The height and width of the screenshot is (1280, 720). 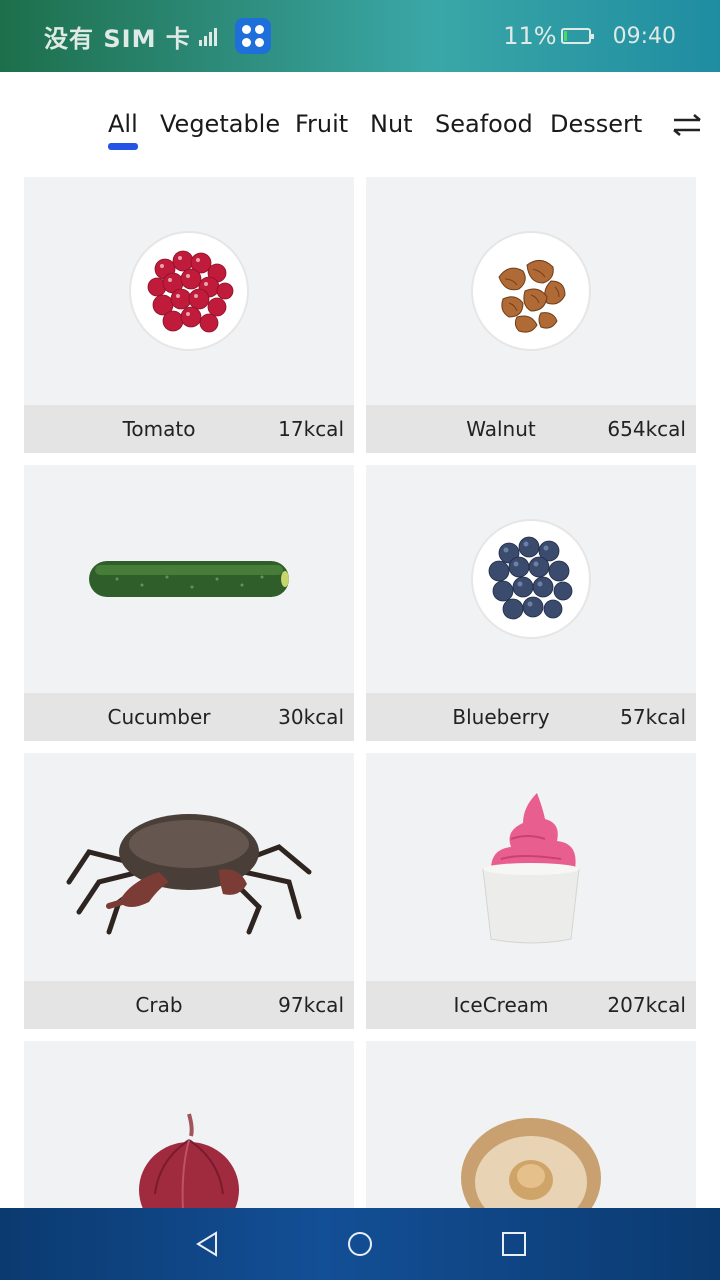 I want to click on tab-dessert: Dessert, so click(x=596, y=124).